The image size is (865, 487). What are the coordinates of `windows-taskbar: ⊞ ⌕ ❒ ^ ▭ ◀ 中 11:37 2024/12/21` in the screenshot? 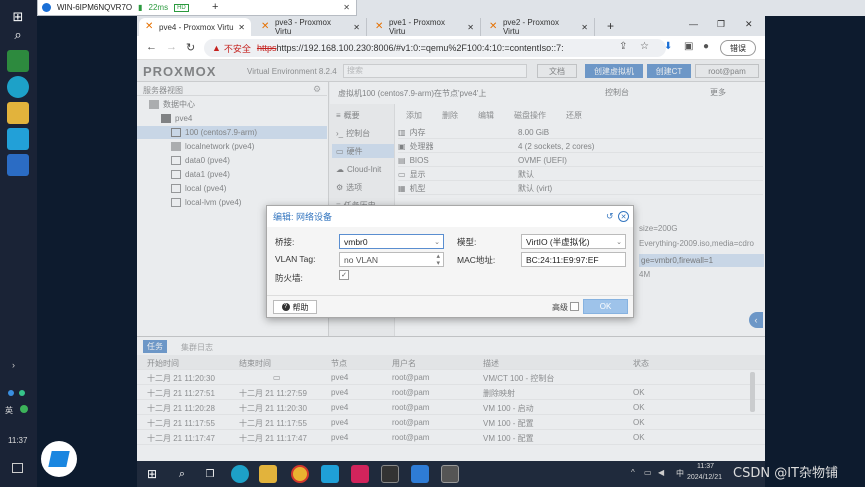 It's located at (451, 474).